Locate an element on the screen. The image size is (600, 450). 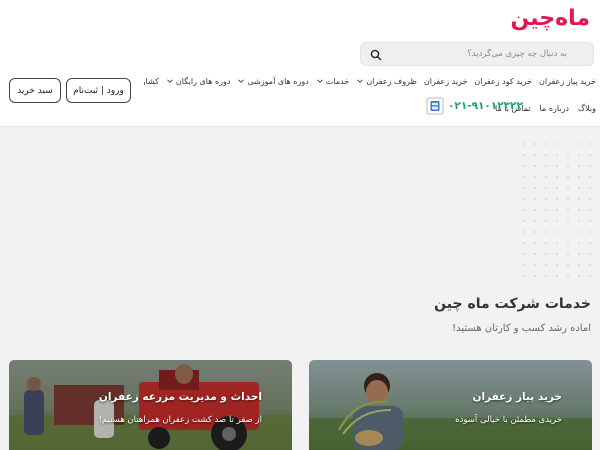
nav-item-label: دوره های آموزشی is located at coordinates (278, 81).